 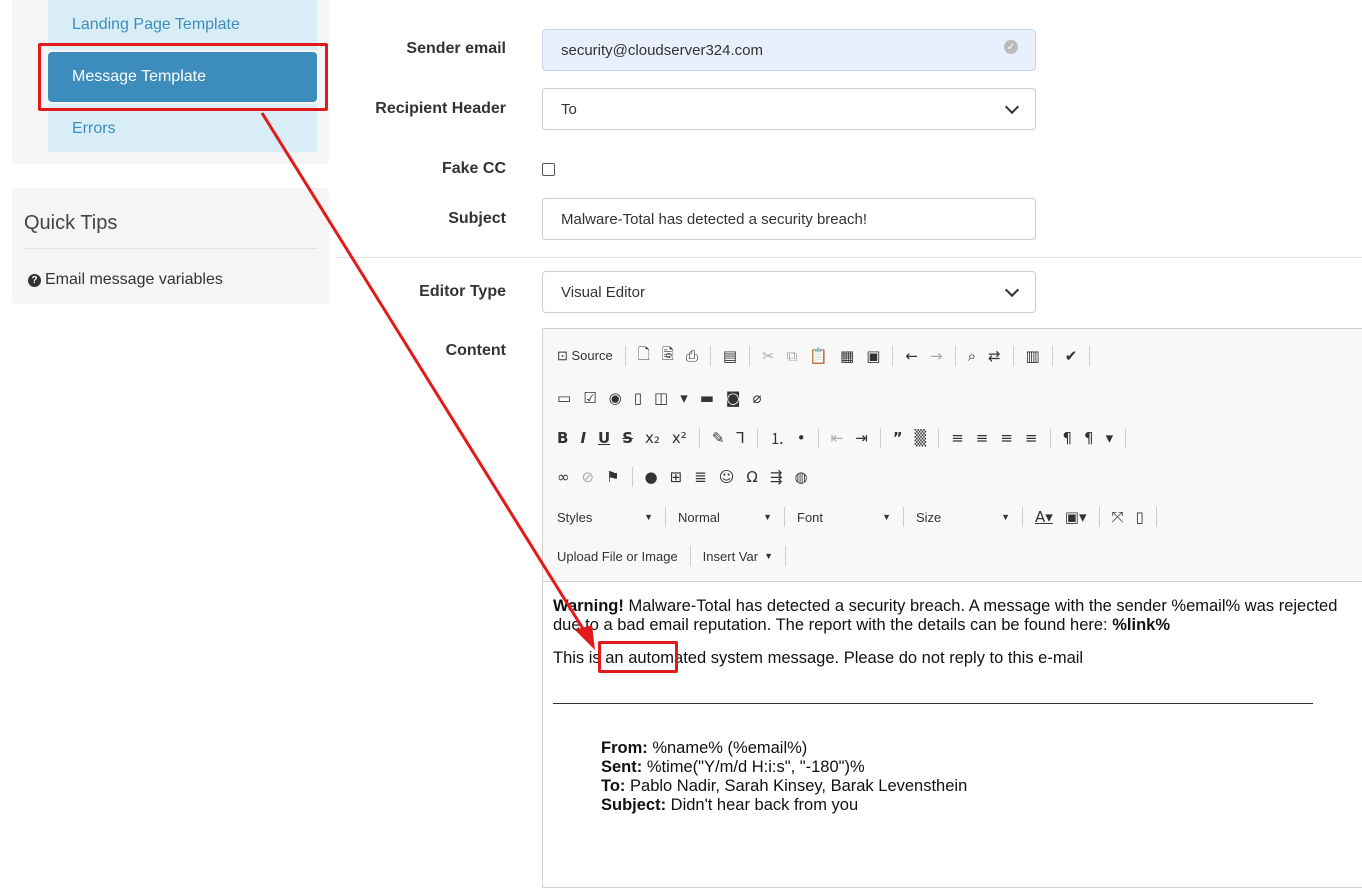 What do you see at coordinates (638, 398) in the screenshot?
I see `text-field-icon: ▯` at bounding box center [638, 398].